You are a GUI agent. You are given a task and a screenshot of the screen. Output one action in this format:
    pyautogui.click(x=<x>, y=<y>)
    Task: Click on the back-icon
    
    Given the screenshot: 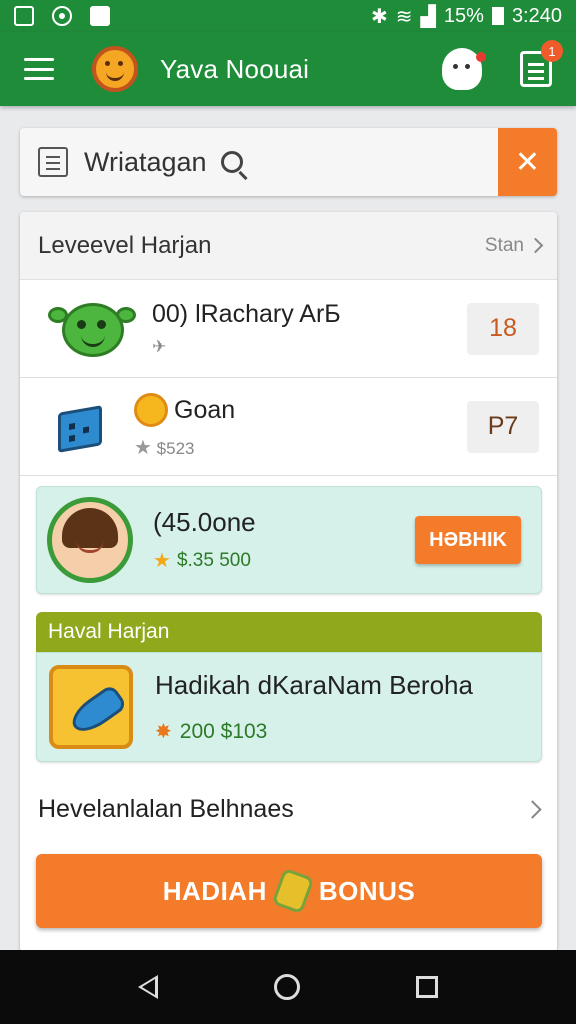 What is the action you would take?
    pyautogui.click(x=148, y=987)
    